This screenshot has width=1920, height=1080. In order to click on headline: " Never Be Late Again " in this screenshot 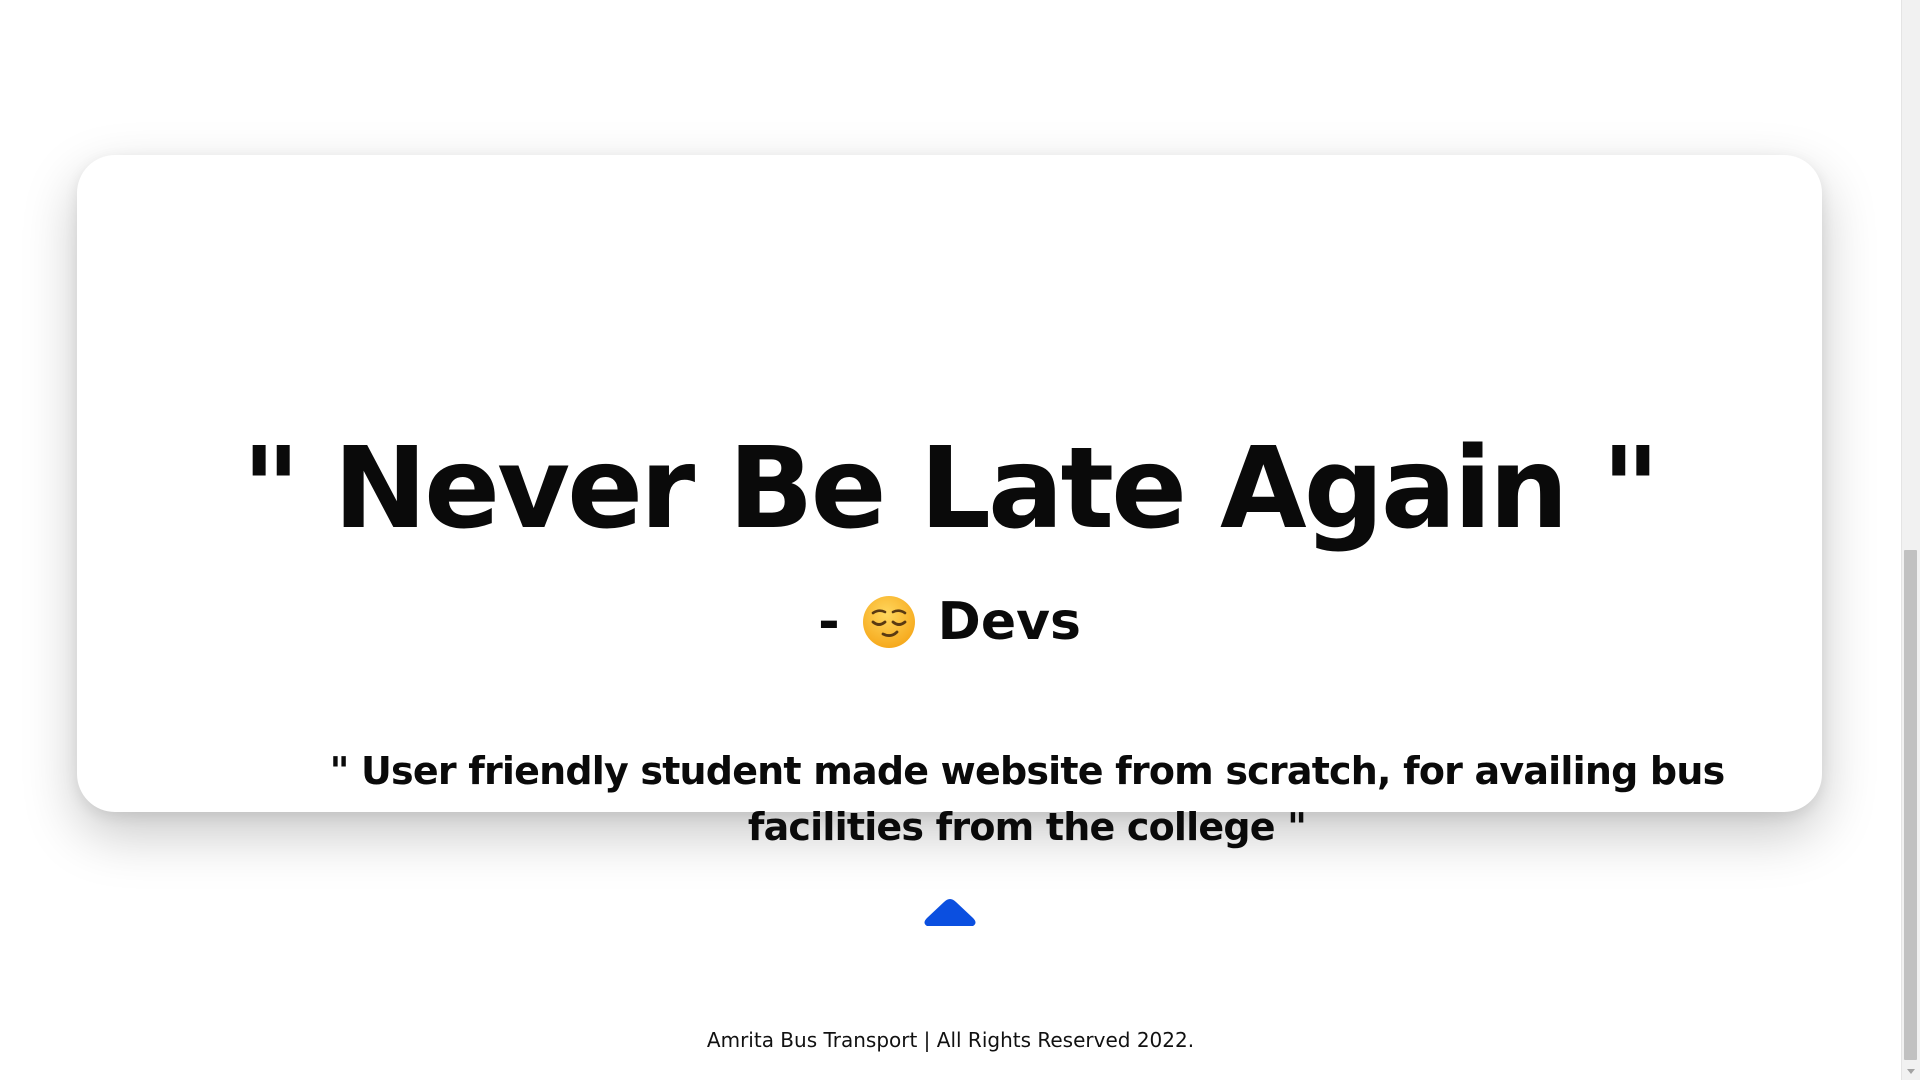, I will do `click(951, 489)`.